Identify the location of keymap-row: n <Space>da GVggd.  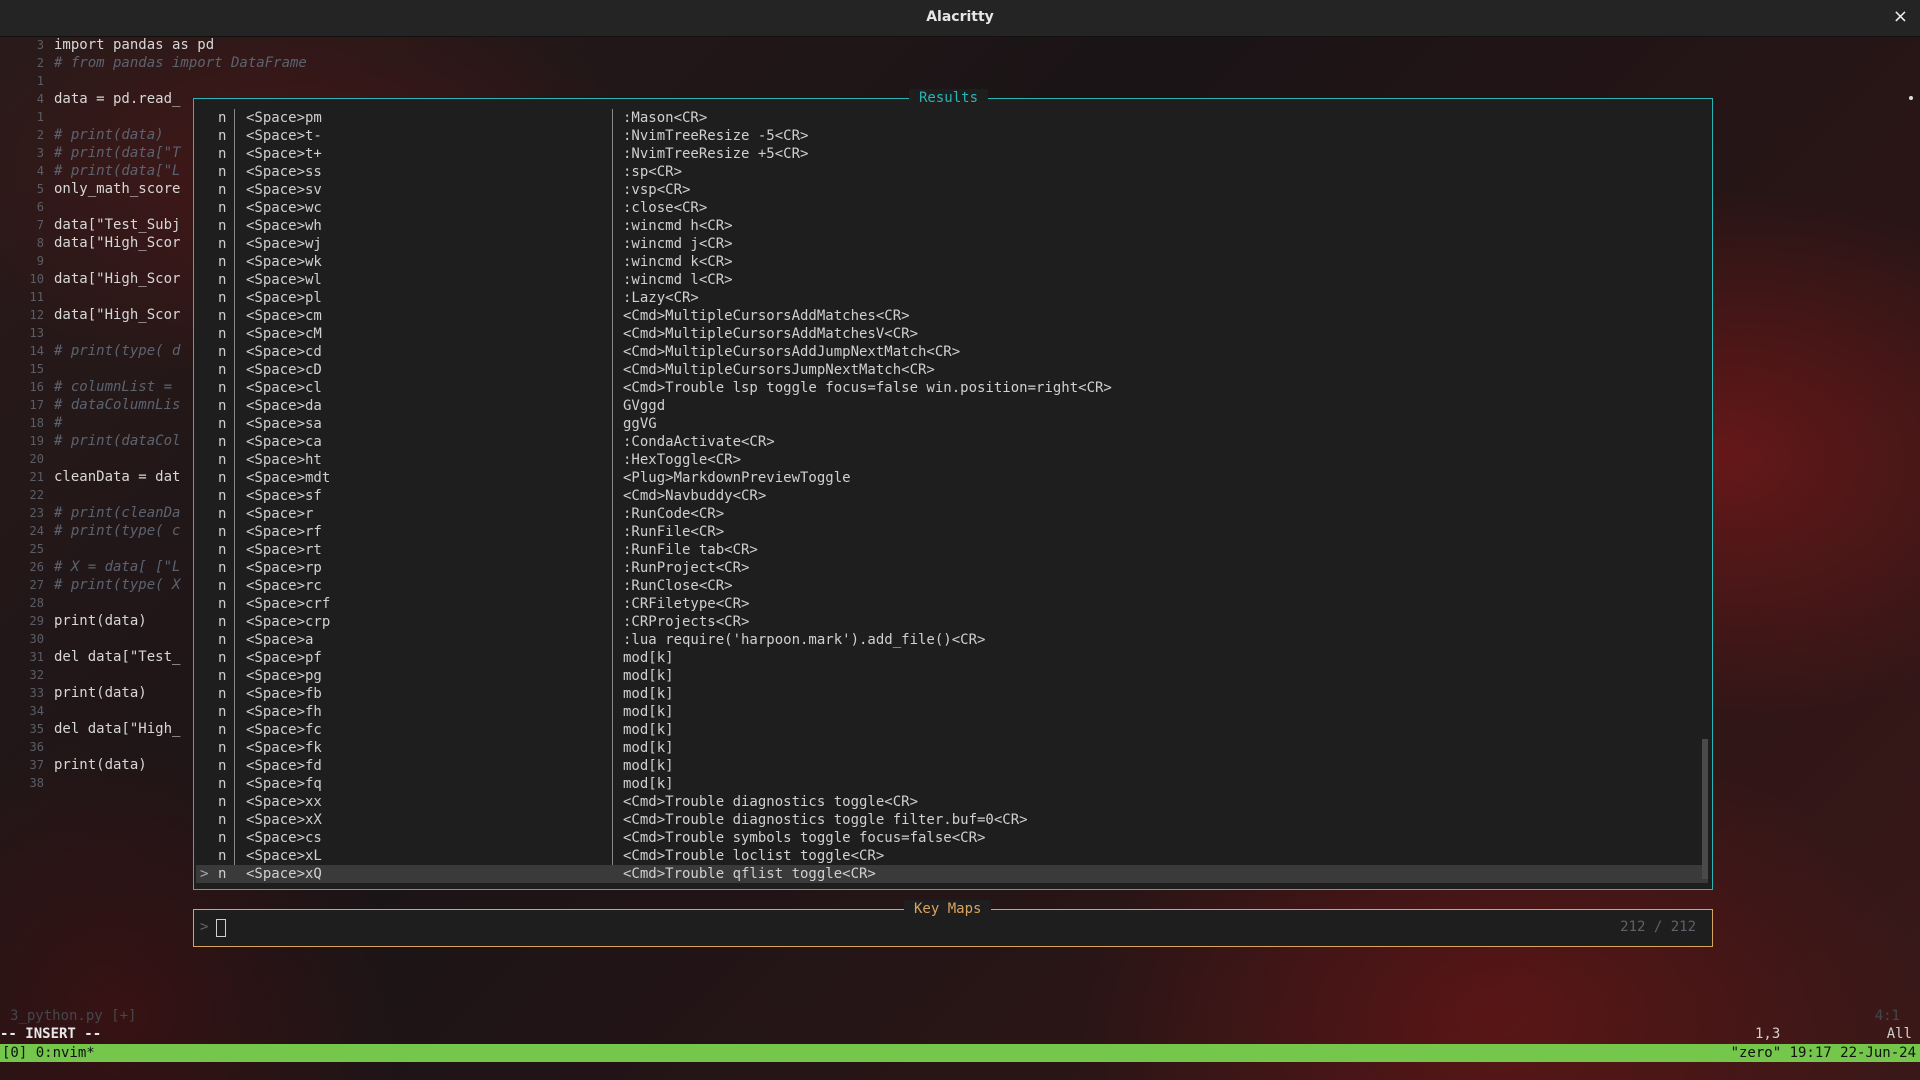
(952, 406).